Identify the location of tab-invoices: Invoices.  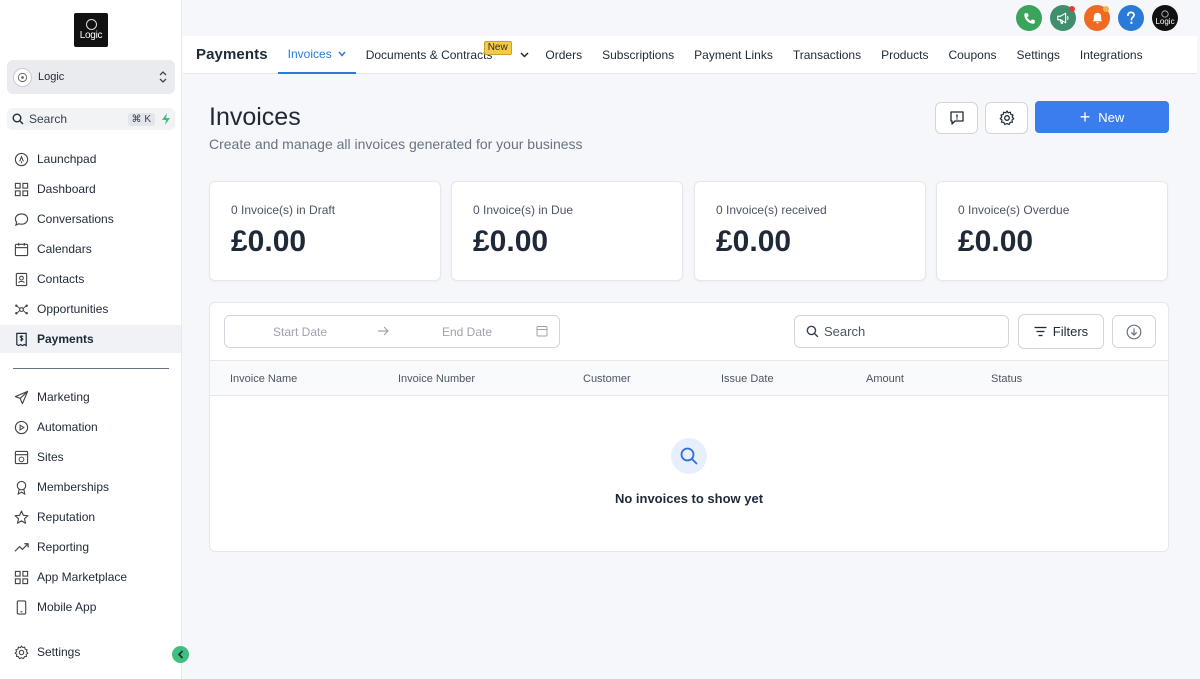
(316, 55).